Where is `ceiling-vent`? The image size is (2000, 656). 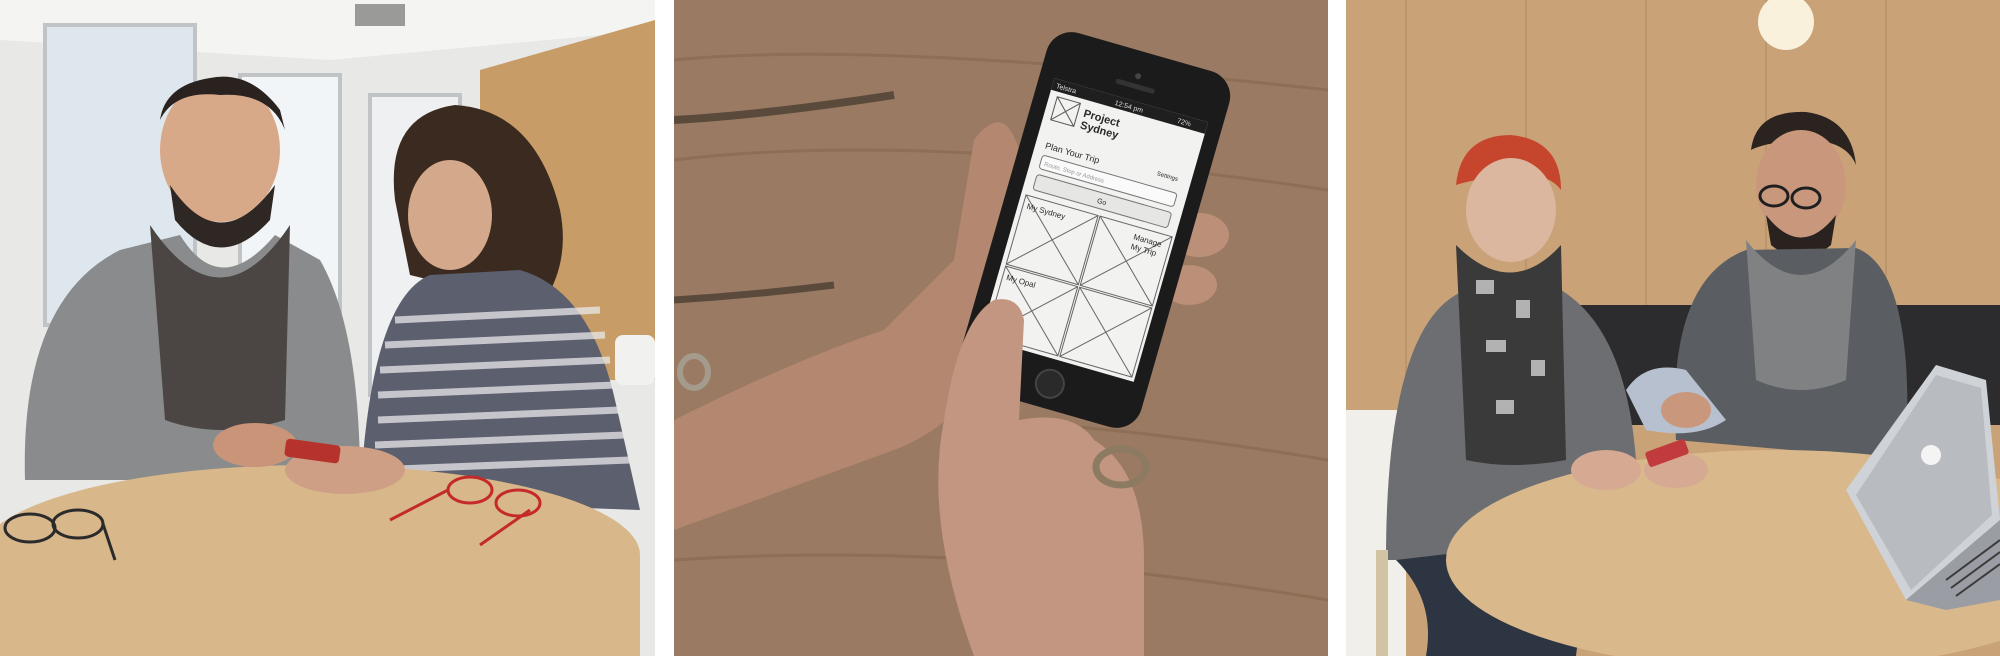
ceiling-vent is located at coordinates (380, 15).